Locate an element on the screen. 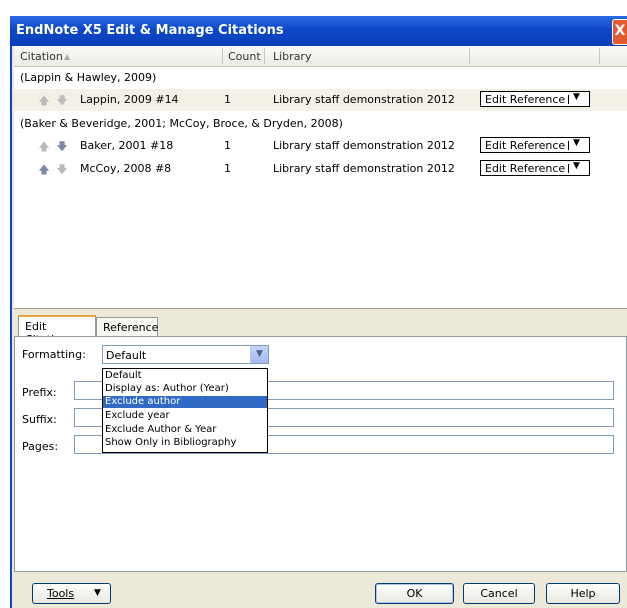 The image size is (627, 608). cancel-label: Cancel is located at coordinates (499, 593).